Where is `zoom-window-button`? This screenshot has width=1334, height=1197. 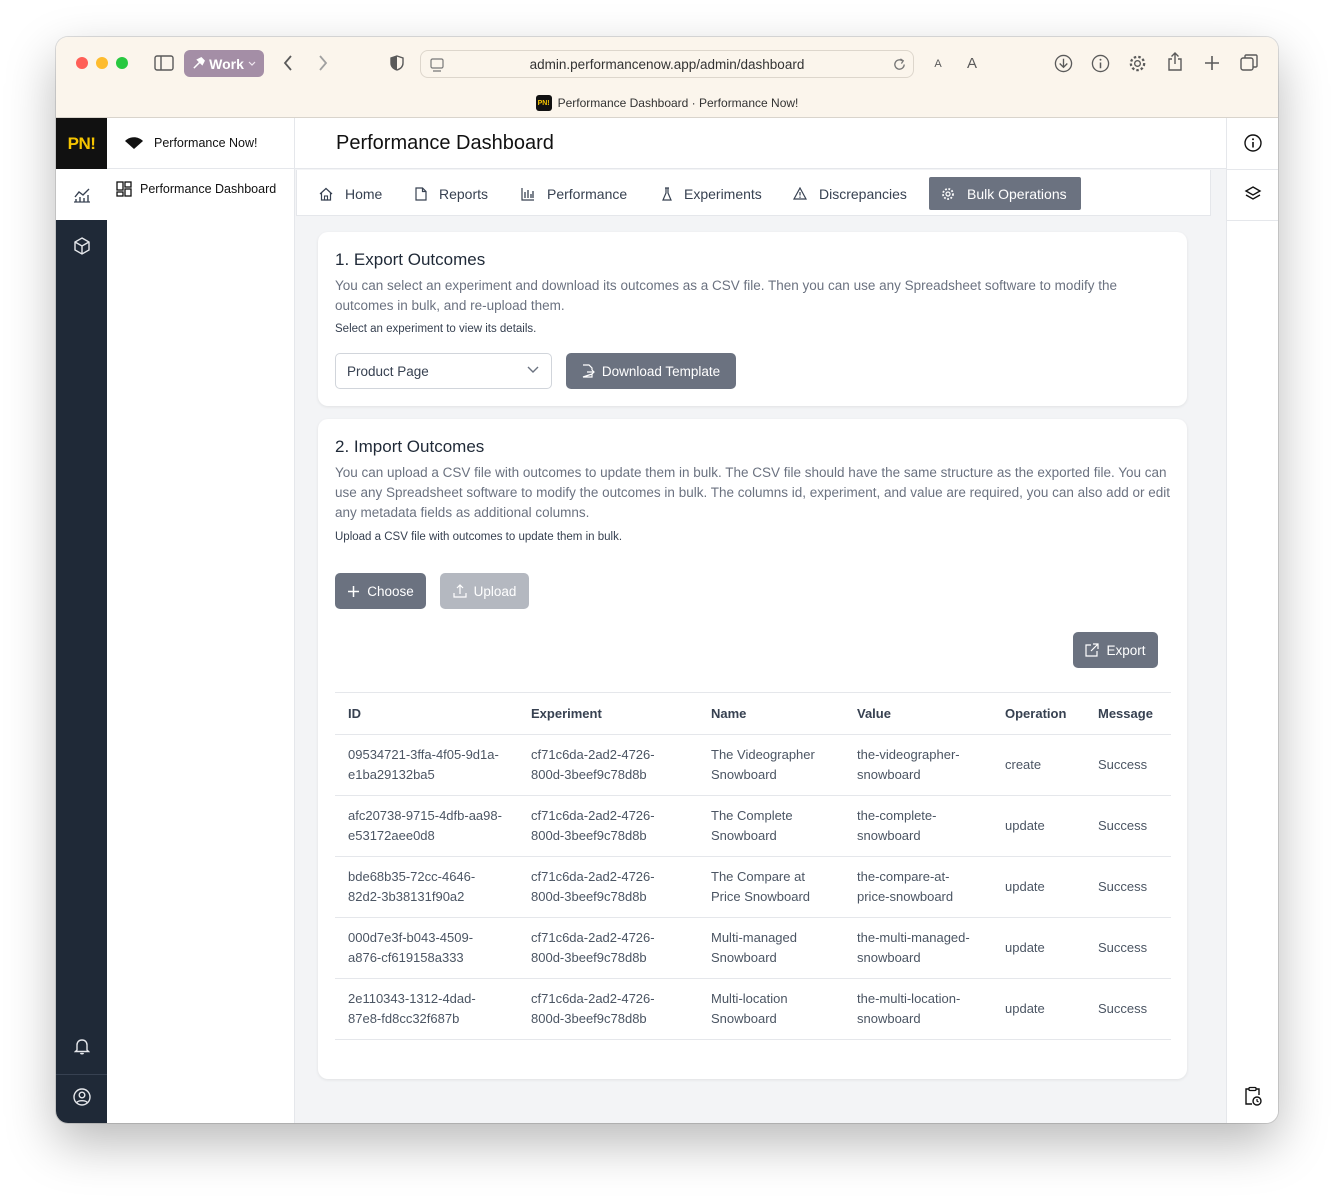
zoom-window-button is located at coordinates (122, 63).